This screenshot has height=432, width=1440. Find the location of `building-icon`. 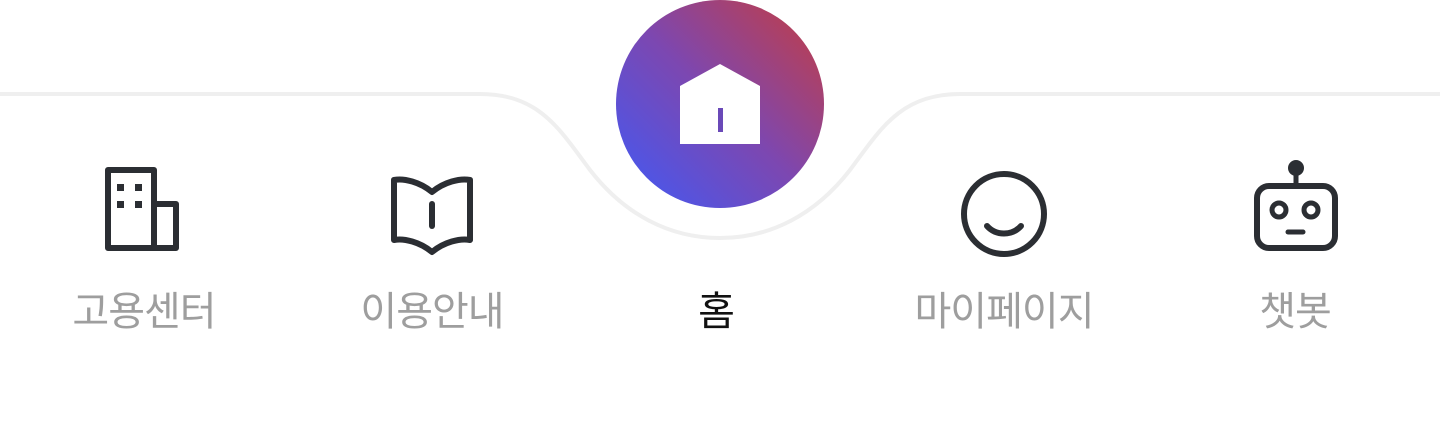

building-icon is located at coordinates (142, 209).